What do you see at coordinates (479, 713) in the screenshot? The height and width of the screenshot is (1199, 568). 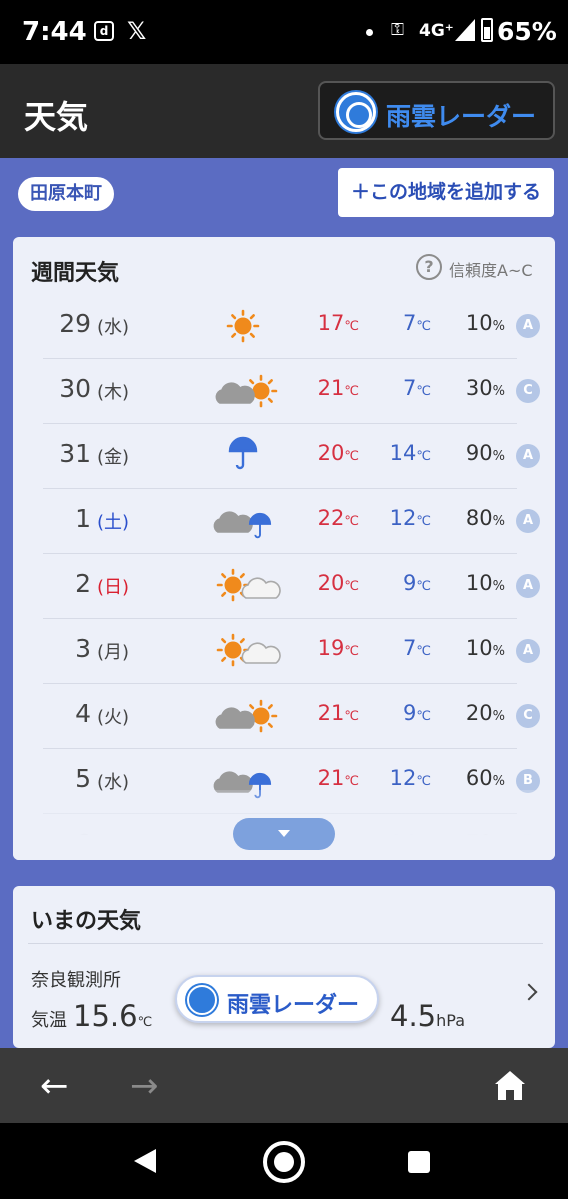 I see `precip-value: 20` at bounding box center [479, 713].